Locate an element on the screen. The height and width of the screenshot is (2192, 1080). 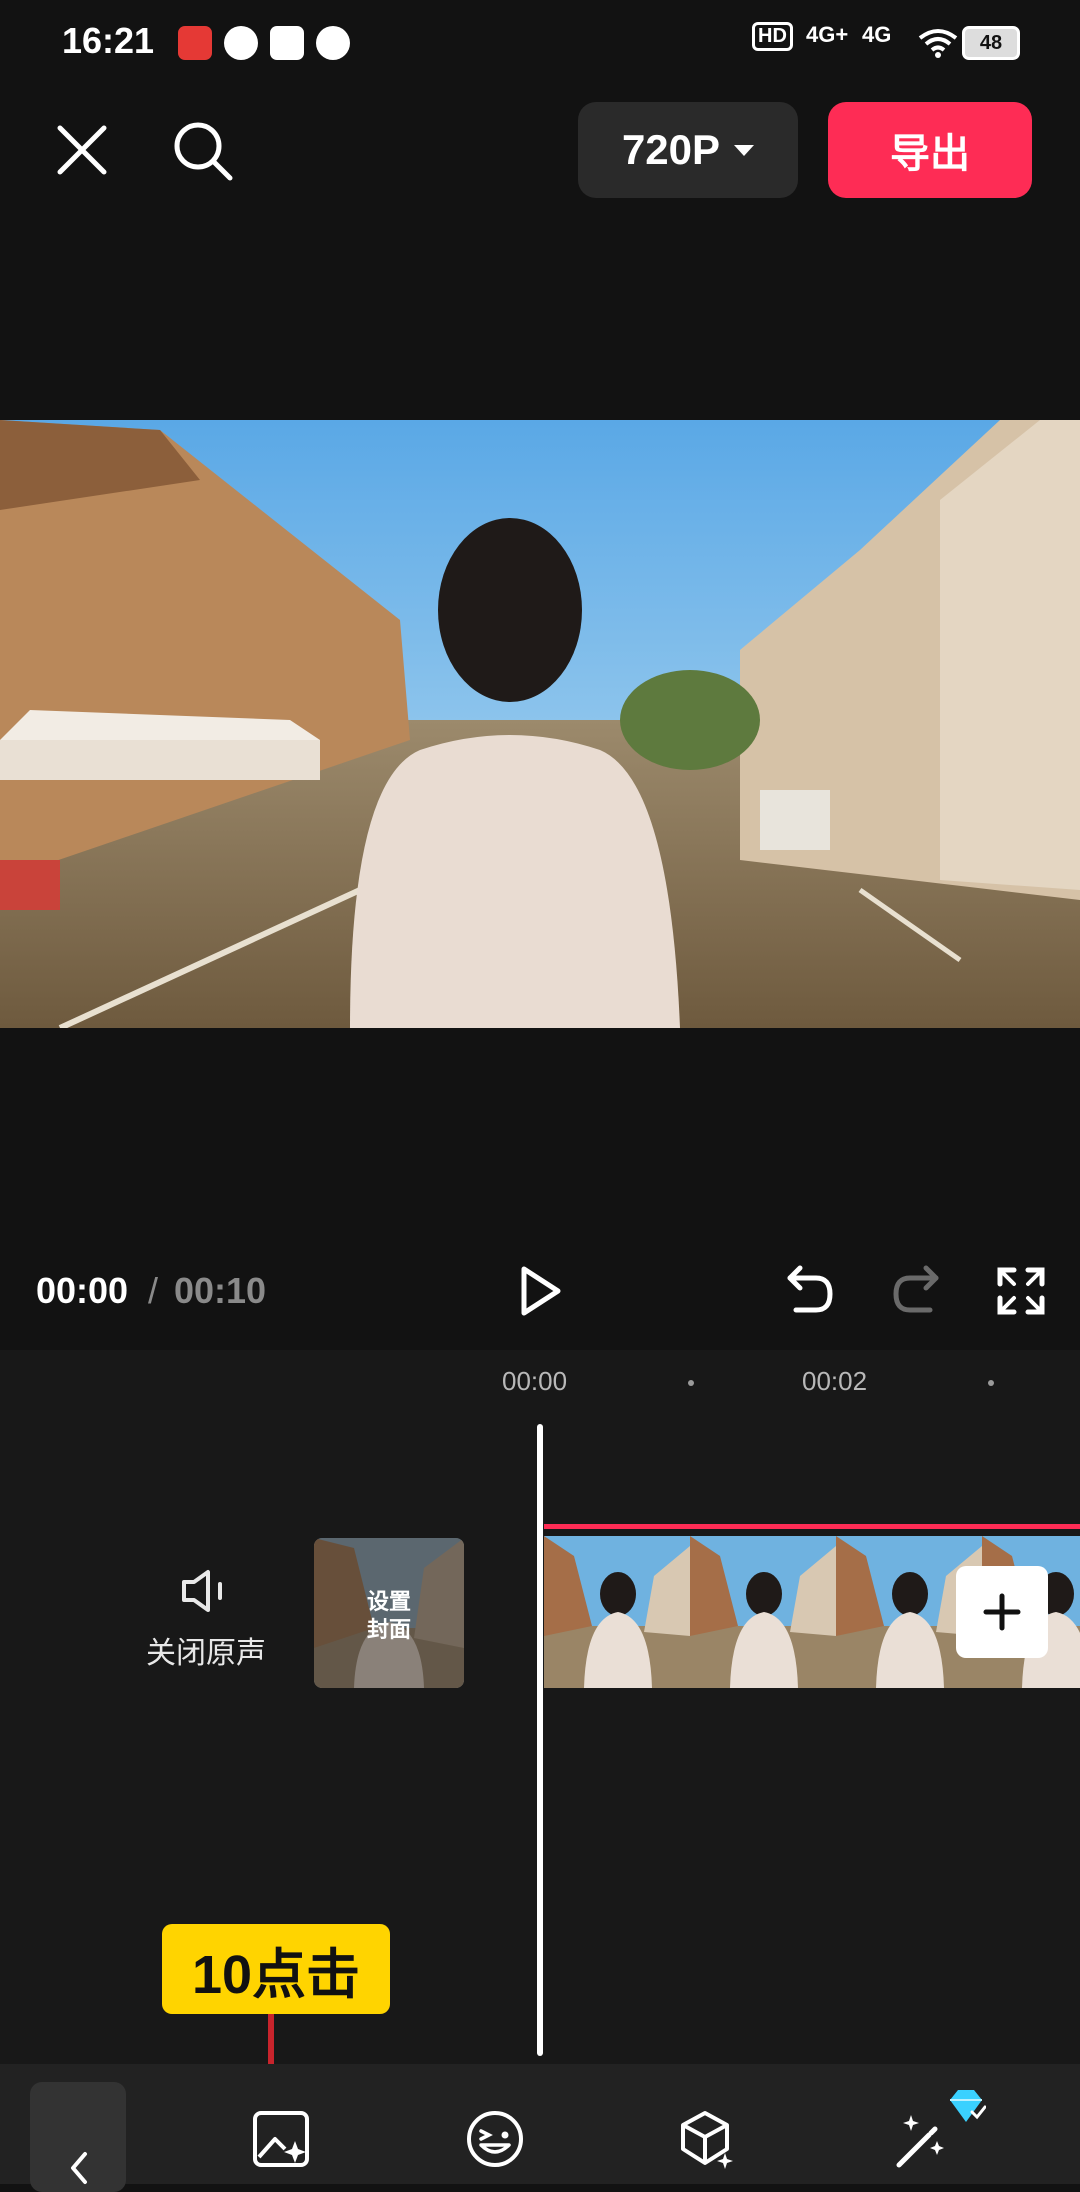
current-time: 00:00 is located at coordinates (82, 1290).